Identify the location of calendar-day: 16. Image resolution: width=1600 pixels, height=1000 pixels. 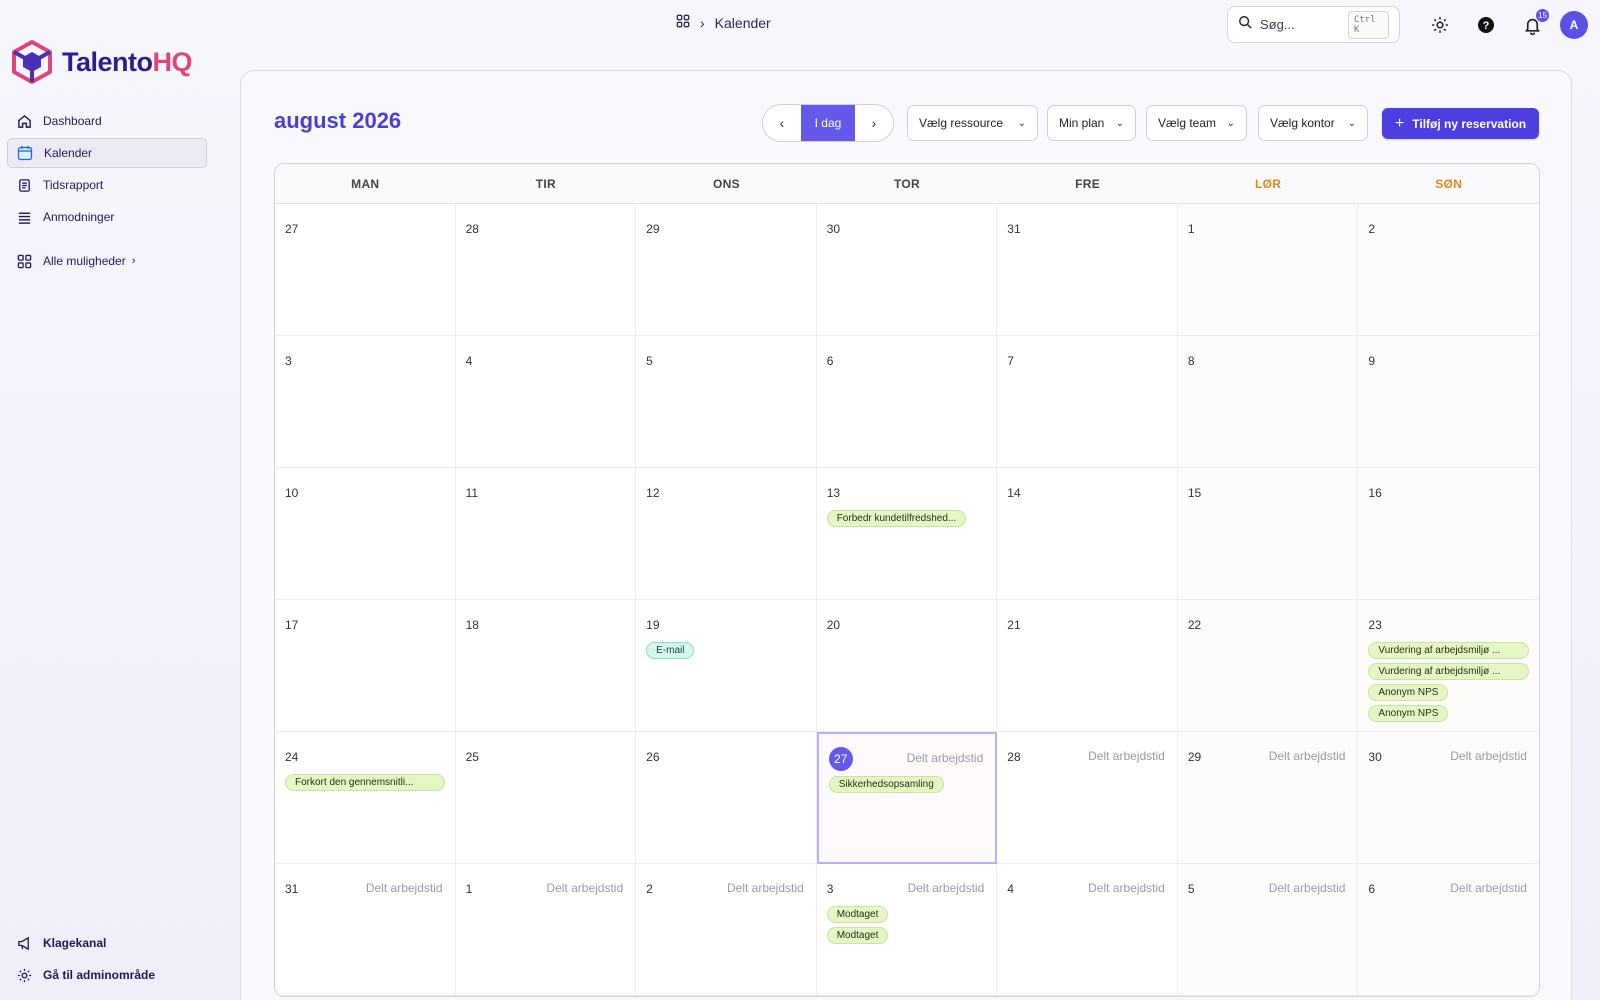
(1448, 534).